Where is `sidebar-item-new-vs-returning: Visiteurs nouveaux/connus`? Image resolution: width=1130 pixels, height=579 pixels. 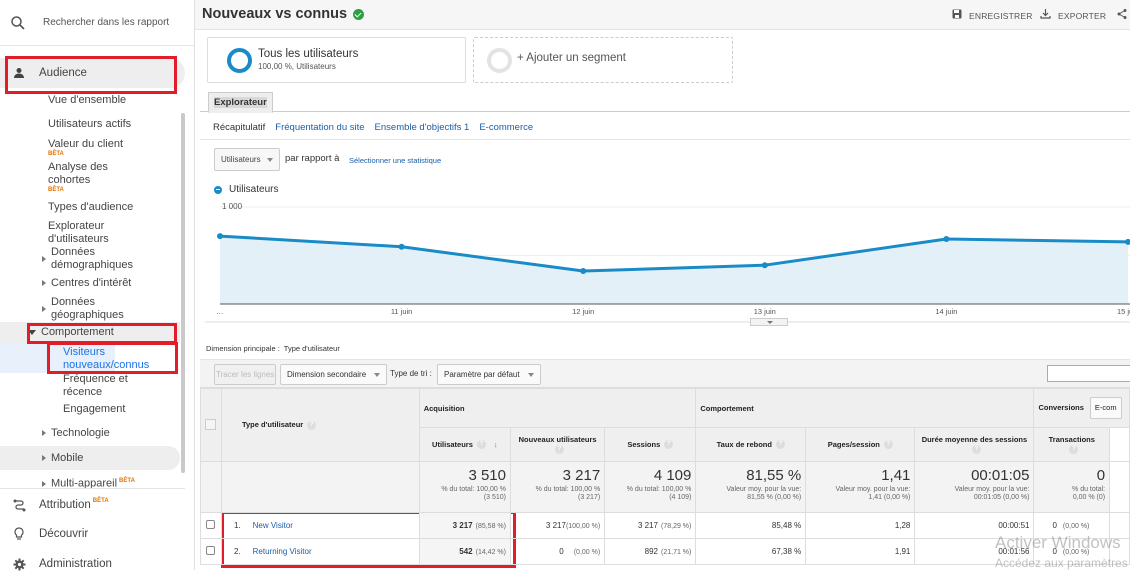
sidebar-item-new-vs-returning: Visiteurs nouveaux/connus is located at coordinates (74, 358).